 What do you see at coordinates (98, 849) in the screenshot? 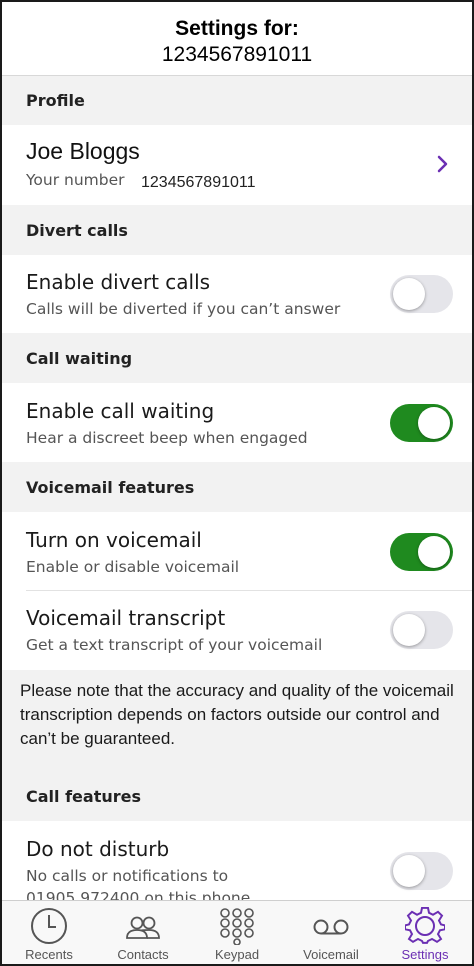
I see `do-not-disturb-label: Do not disturb` at bounding box center [98, 849].